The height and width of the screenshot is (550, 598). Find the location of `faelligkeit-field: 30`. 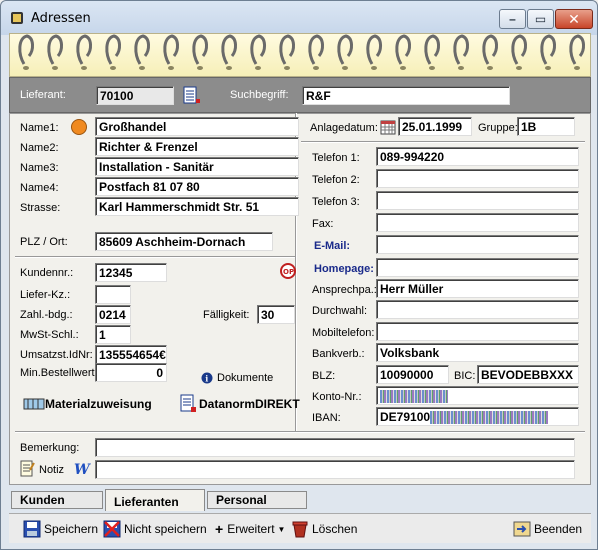

faelligkeit-field: 30 is located at coordinates (276, 314).